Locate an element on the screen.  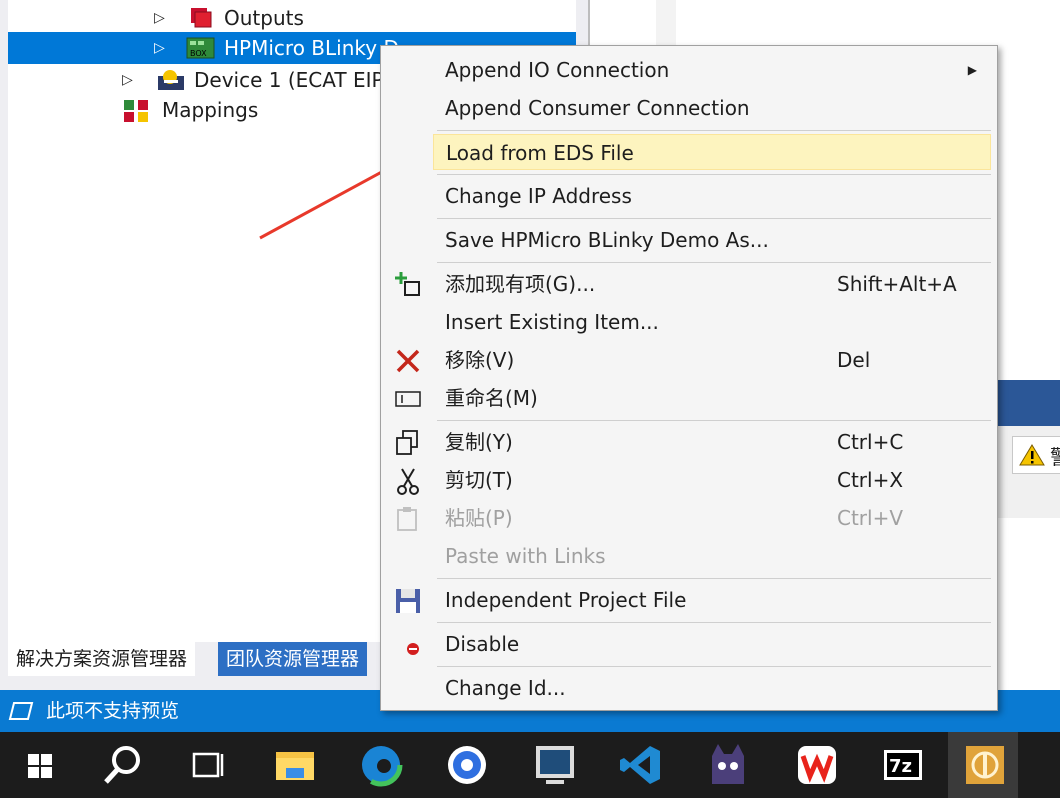
taskbar: 7z is located at coordinates (530, 765).